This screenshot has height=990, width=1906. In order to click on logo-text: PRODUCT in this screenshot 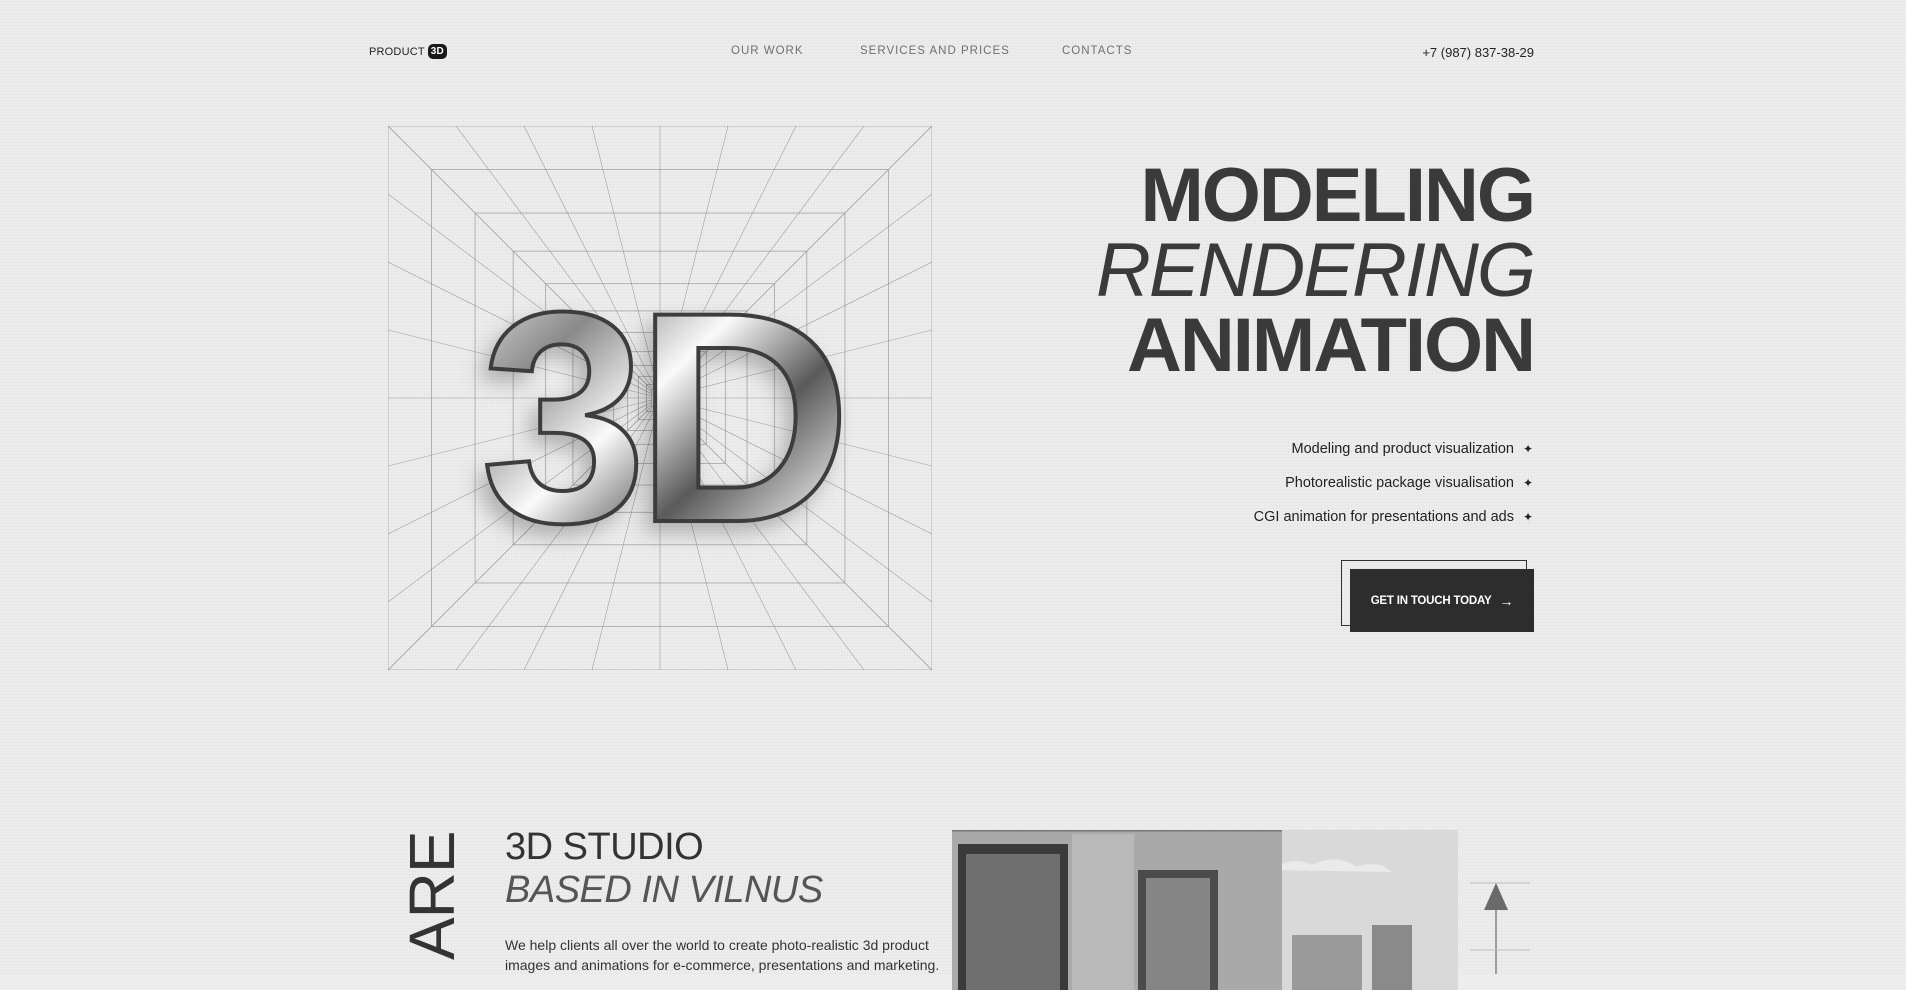, I will do `click(397, 51)`.